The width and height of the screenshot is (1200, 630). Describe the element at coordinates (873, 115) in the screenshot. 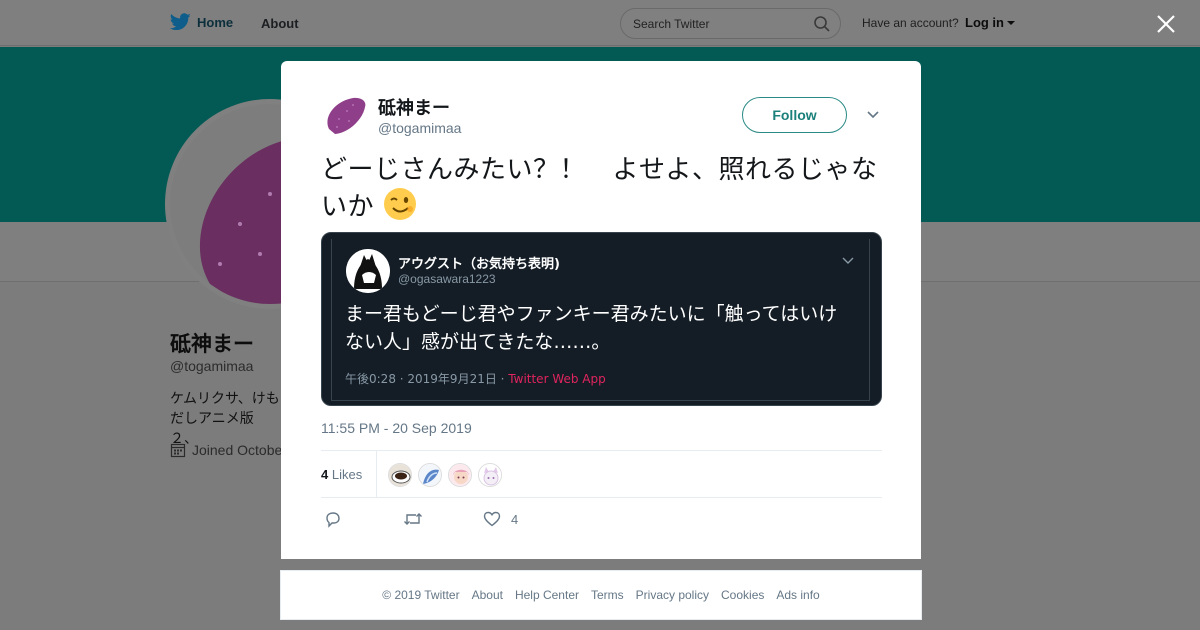

I see `chevron-down-icon` at that location.